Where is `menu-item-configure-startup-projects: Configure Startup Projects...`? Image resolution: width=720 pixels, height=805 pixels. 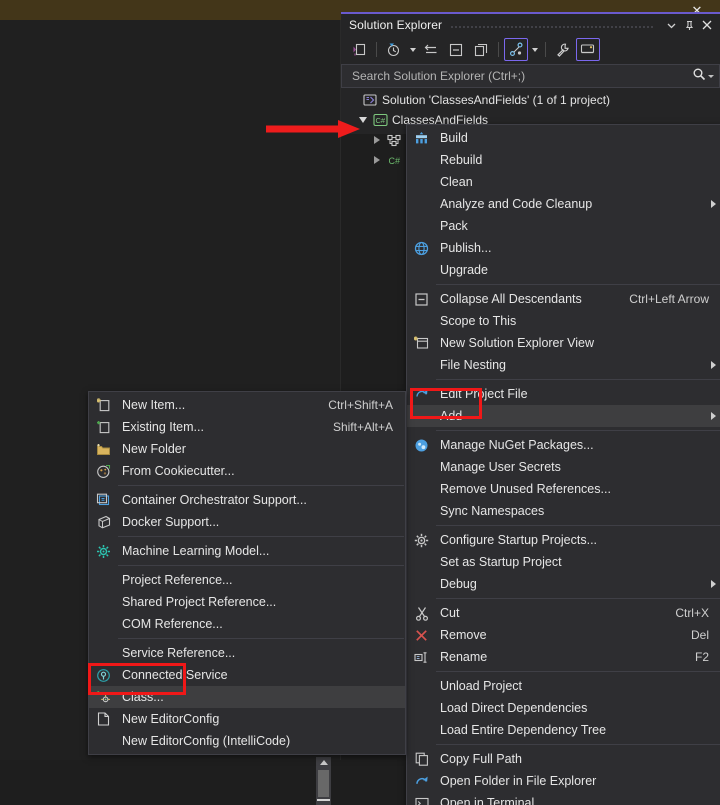 menu-item-configure-startup-projects: Configure Startup Projects... is located at coordinates (563, 540).